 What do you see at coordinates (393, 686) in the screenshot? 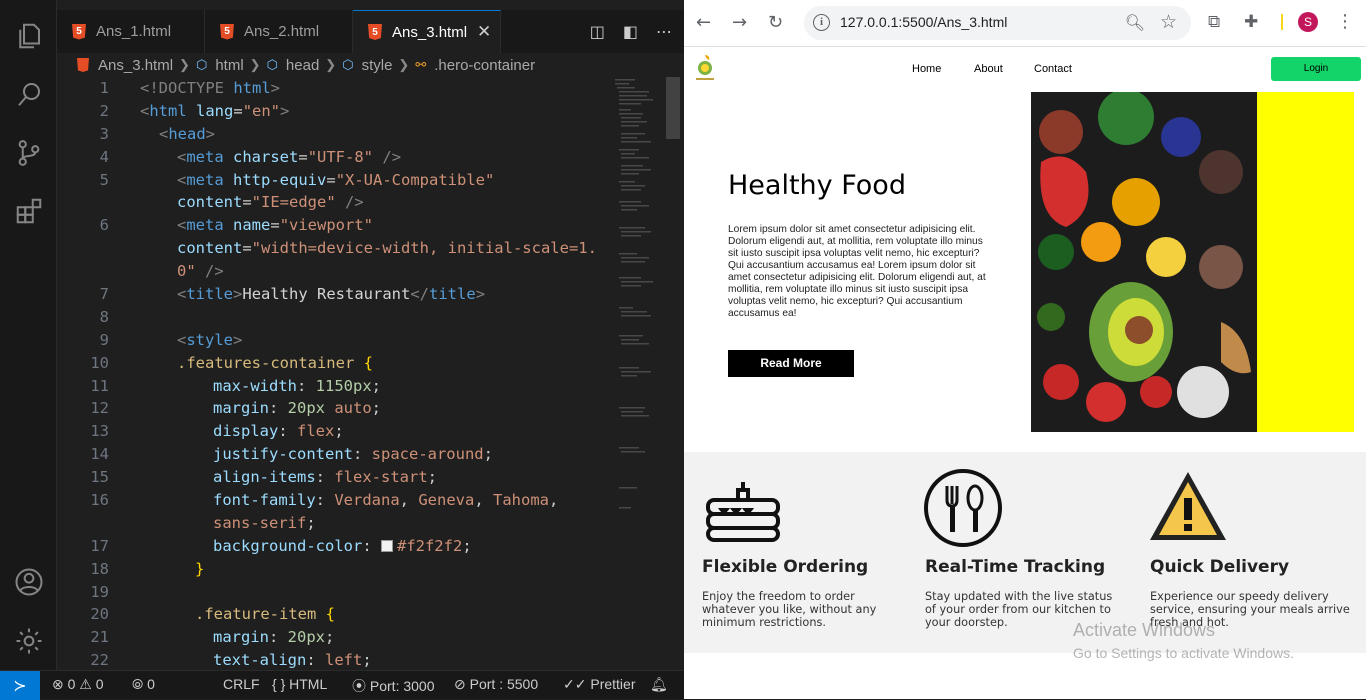
I see `live-server-port-3000: ⦿ Port: 3000` at bounding box center [393, 686].